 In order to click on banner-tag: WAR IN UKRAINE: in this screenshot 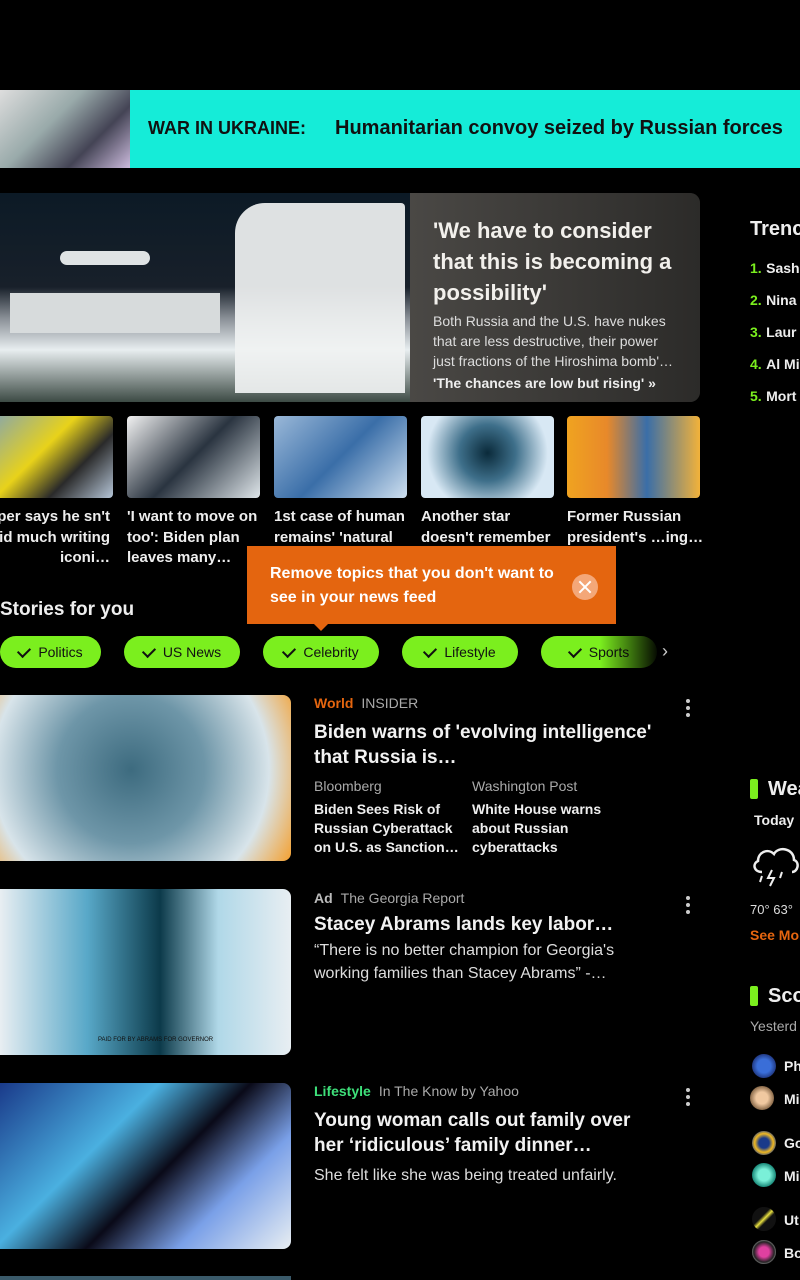, I will do `click(227, 128)`.